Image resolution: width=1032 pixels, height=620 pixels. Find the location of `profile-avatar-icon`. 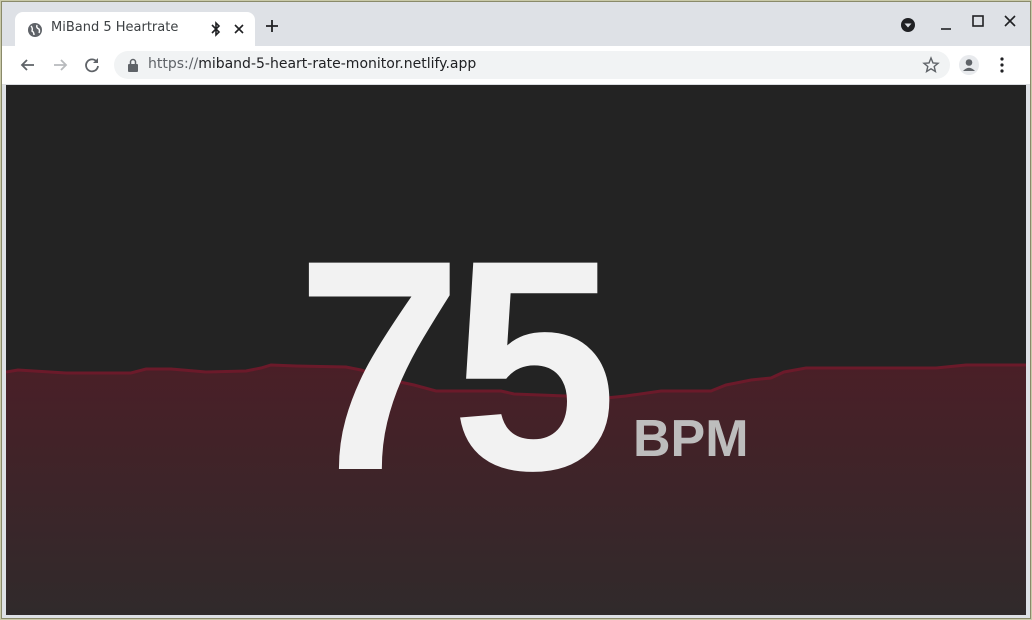

profile-avatar-icon is located at coordinates (969, 65).